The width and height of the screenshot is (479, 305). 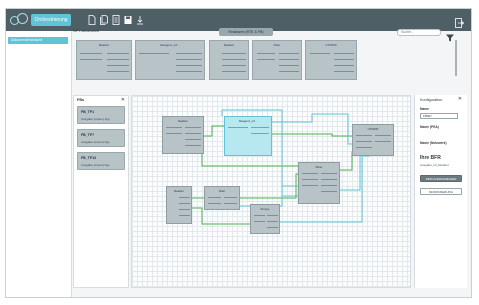 What do you see at coordinates (424, 109) in the screenshot?
I see `name-label: Name` at bounding box center [424, 109].